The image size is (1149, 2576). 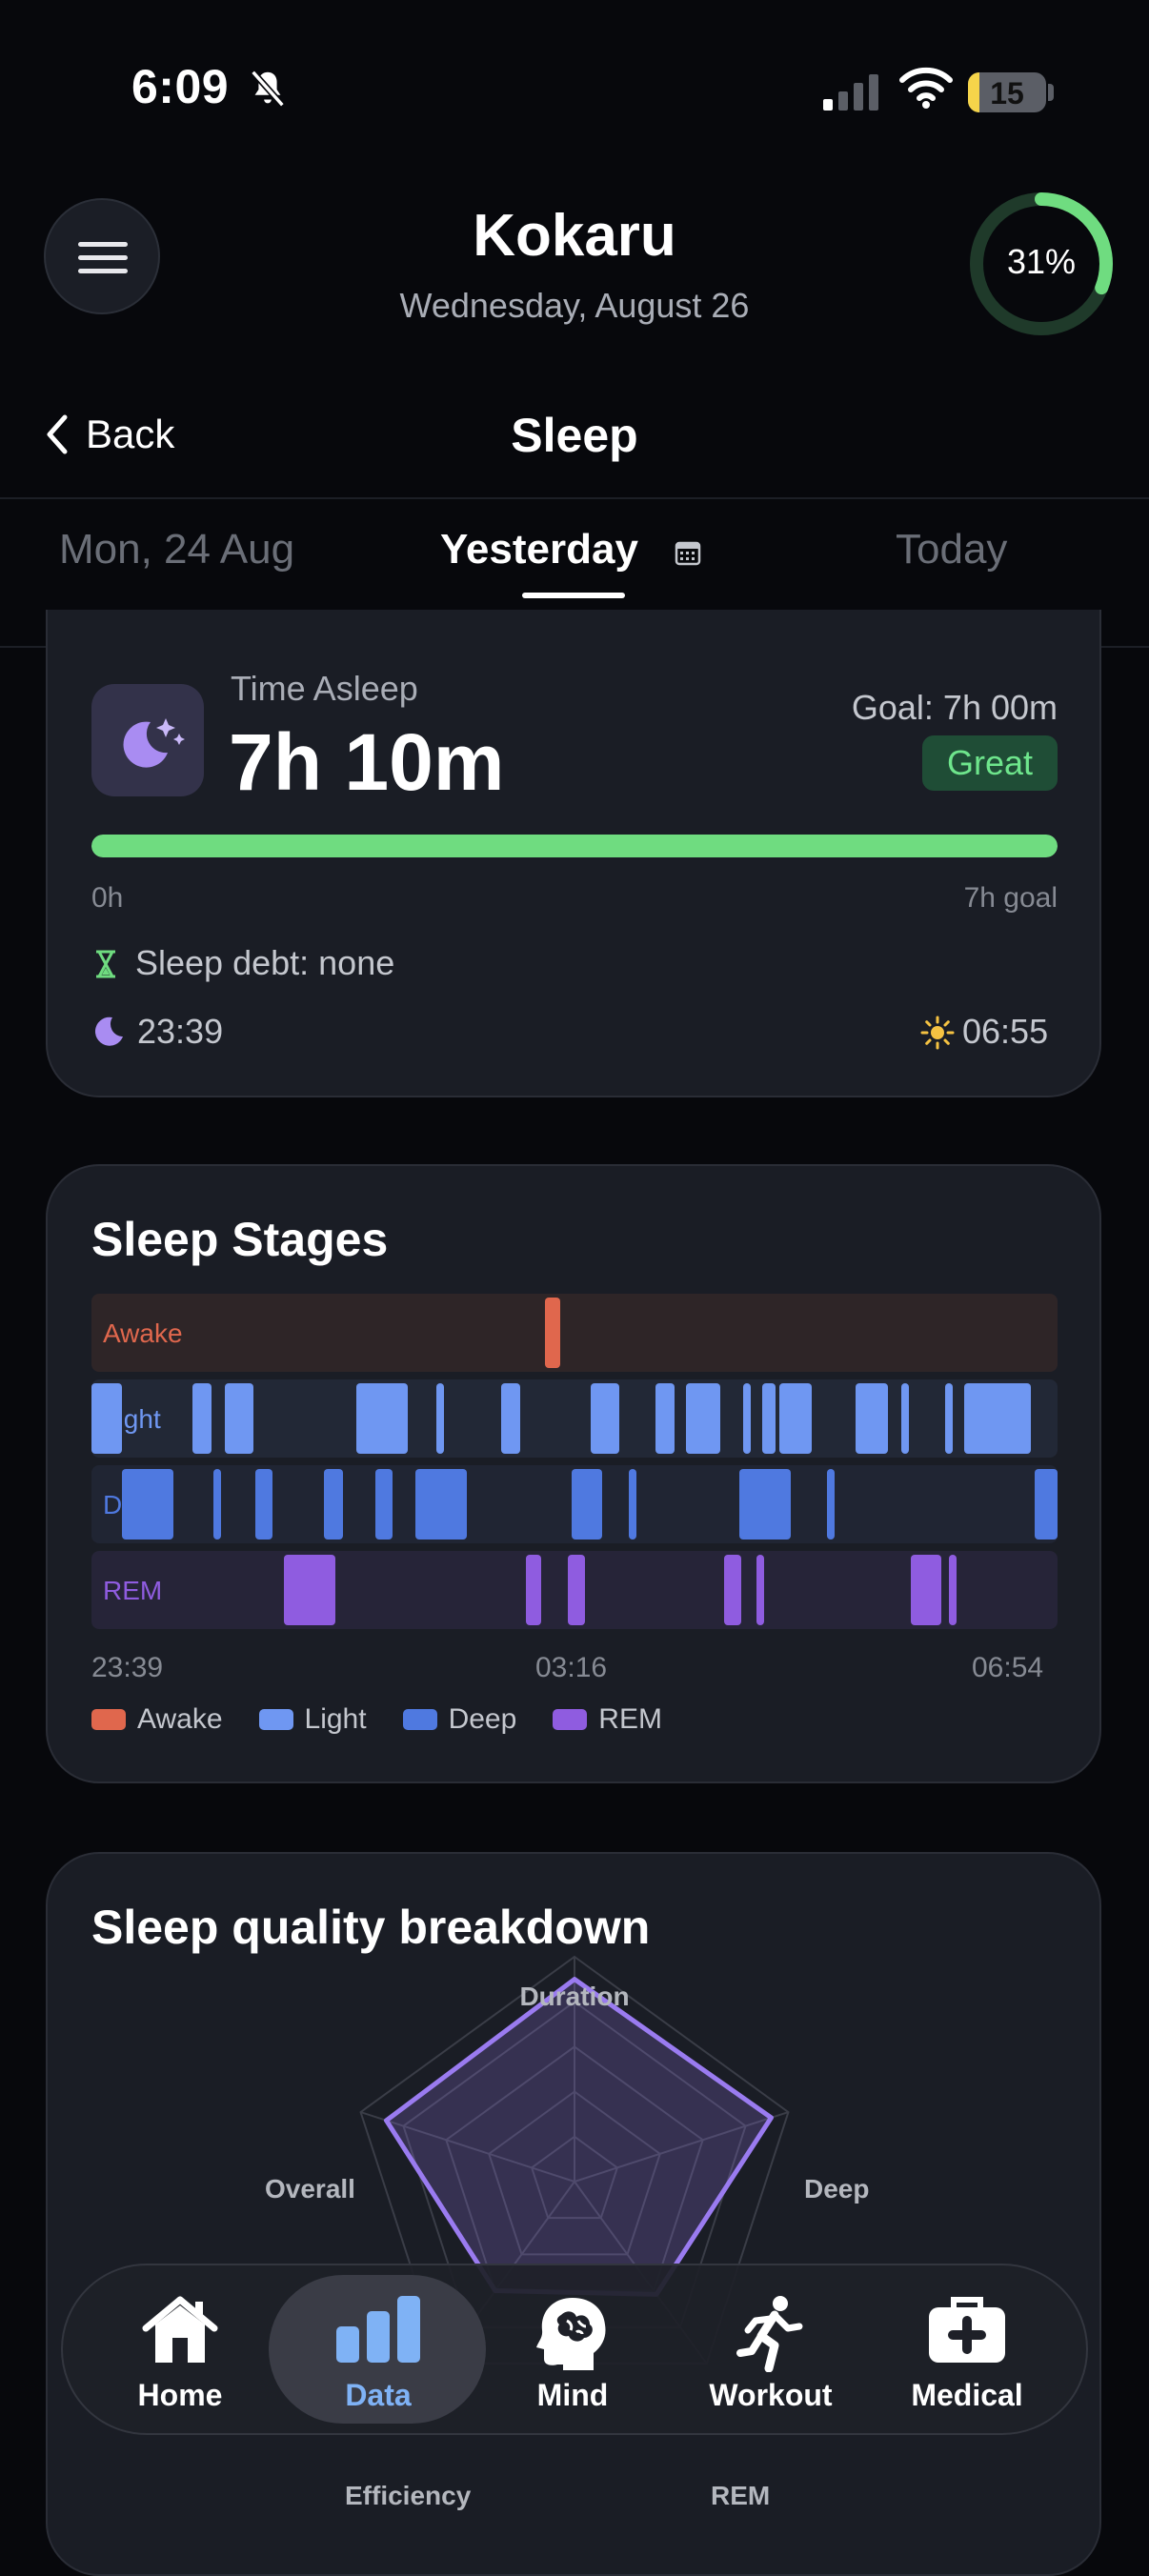 What do you see at coordinates (574, 1462) in the screenshot?
I see `sleep-stage-marks` at bounding box center [574, 1462].